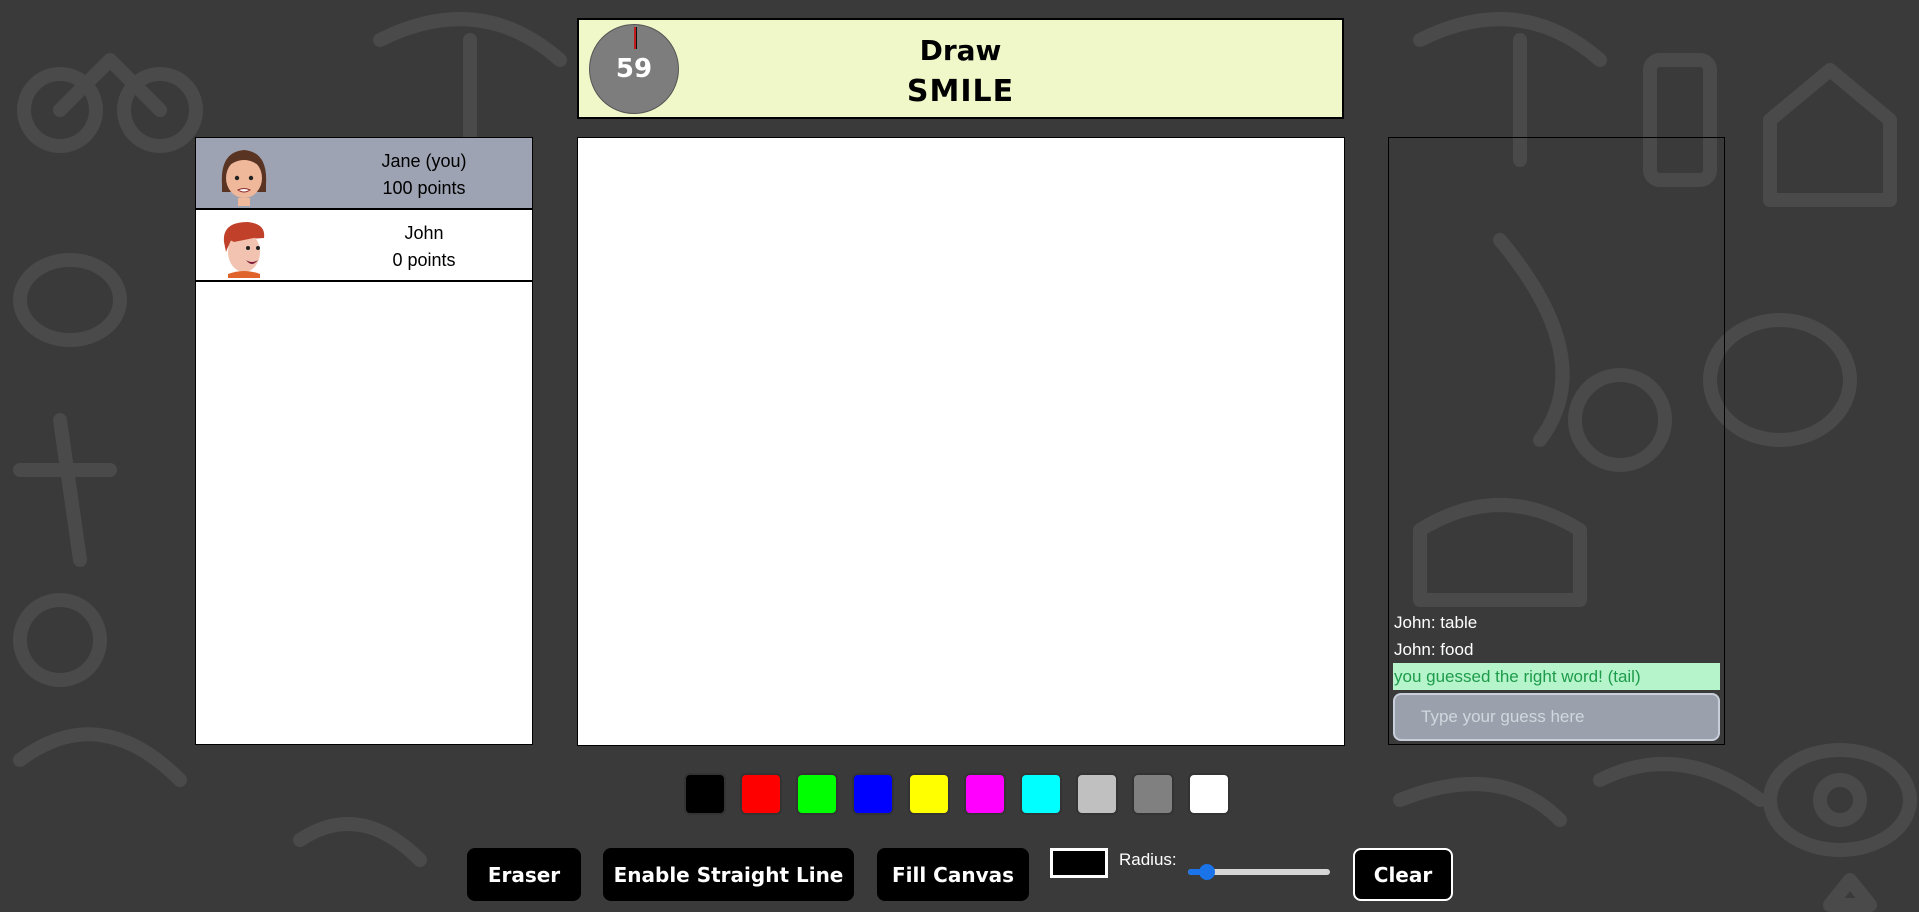 Image resolution: width=1919 pixels, height=912 pixels. I want to click on color-swatch-blue, so click(873, 794).